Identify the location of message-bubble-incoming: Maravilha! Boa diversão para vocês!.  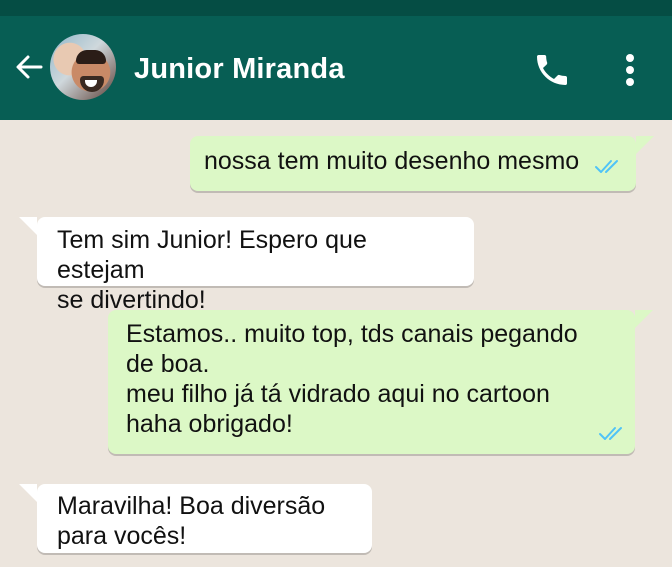
(195, 518).